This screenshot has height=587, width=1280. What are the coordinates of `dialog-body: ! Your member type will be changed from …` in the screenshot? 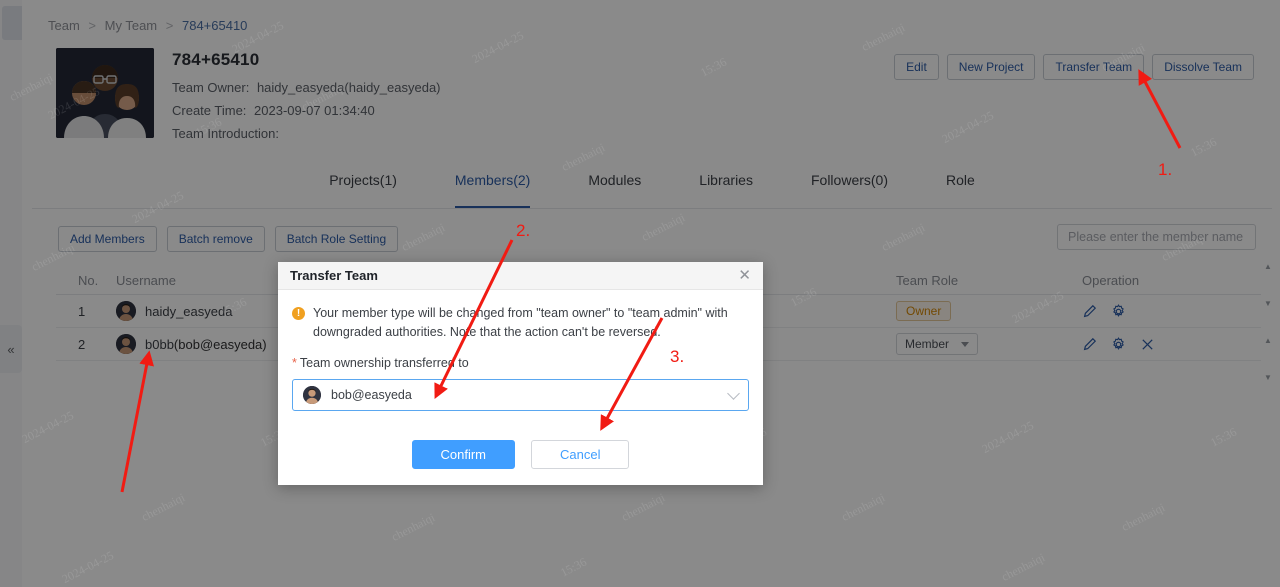 It's located at (520, 387).